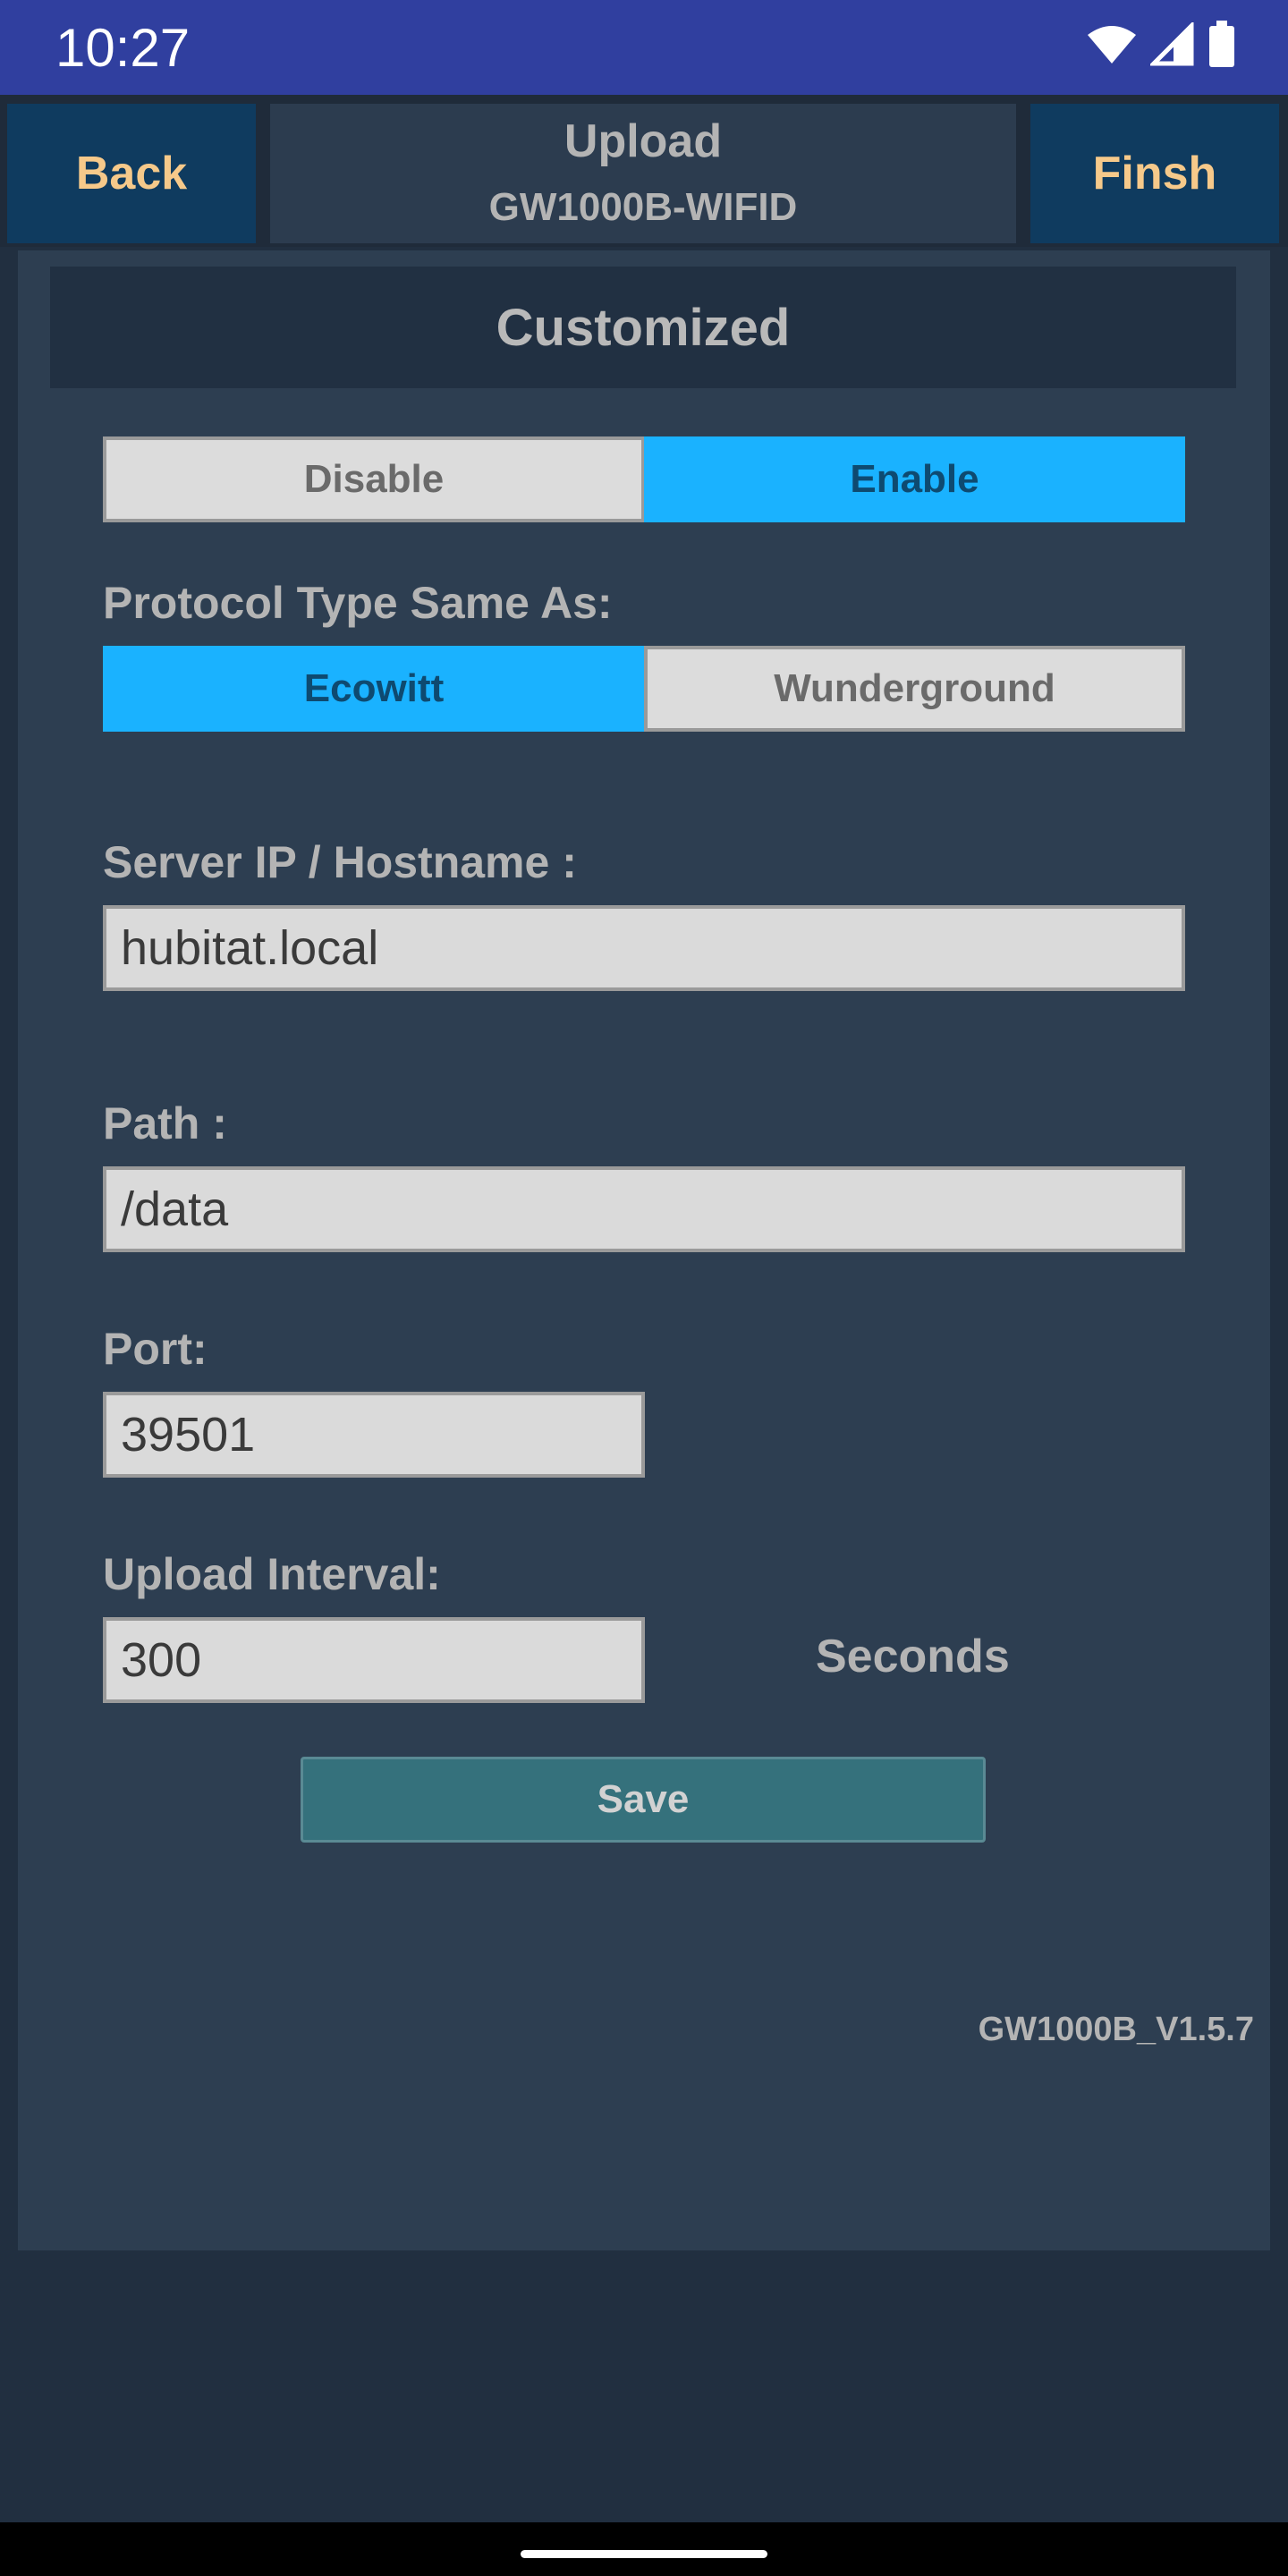 The image size is (1288, 2576). Describe the element at coordinates (374, 1435) in the screenshot. I see `port-input: 39501` at that location.